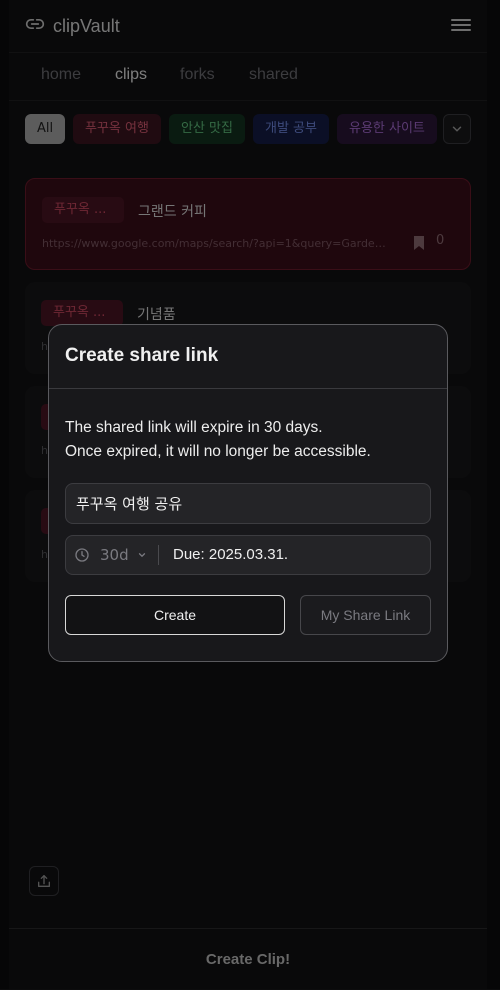 The width and height of the screenshot is (500, 990). I want to click on chevron-down-icon, so click(141, 555).